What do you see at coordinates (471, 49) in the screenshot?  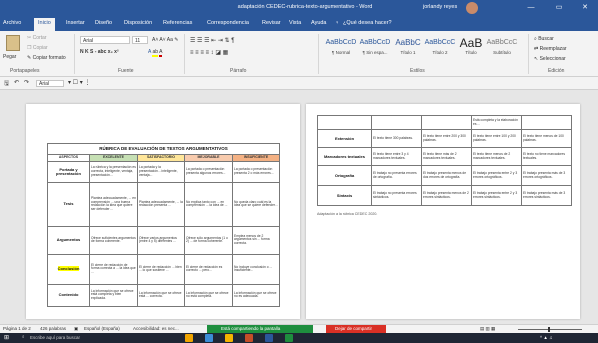 I see `style-title: AaB Título` at bounding box center [471, 49].